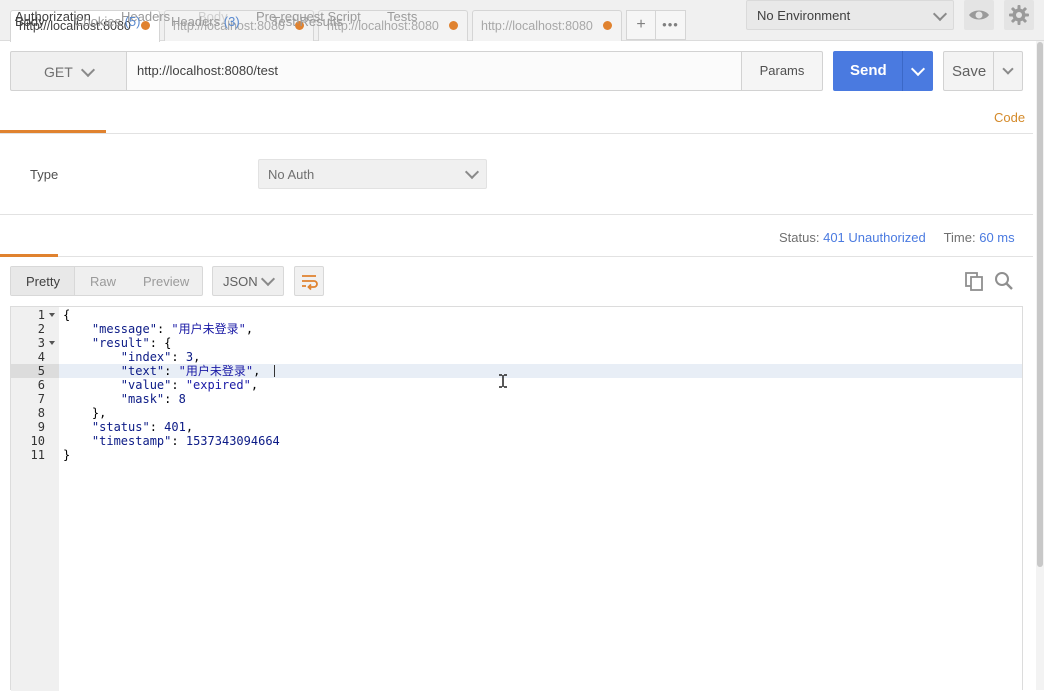 This screenshot has height=691, width=1044. I want to click on time-label: Time:, so click(959, 237).